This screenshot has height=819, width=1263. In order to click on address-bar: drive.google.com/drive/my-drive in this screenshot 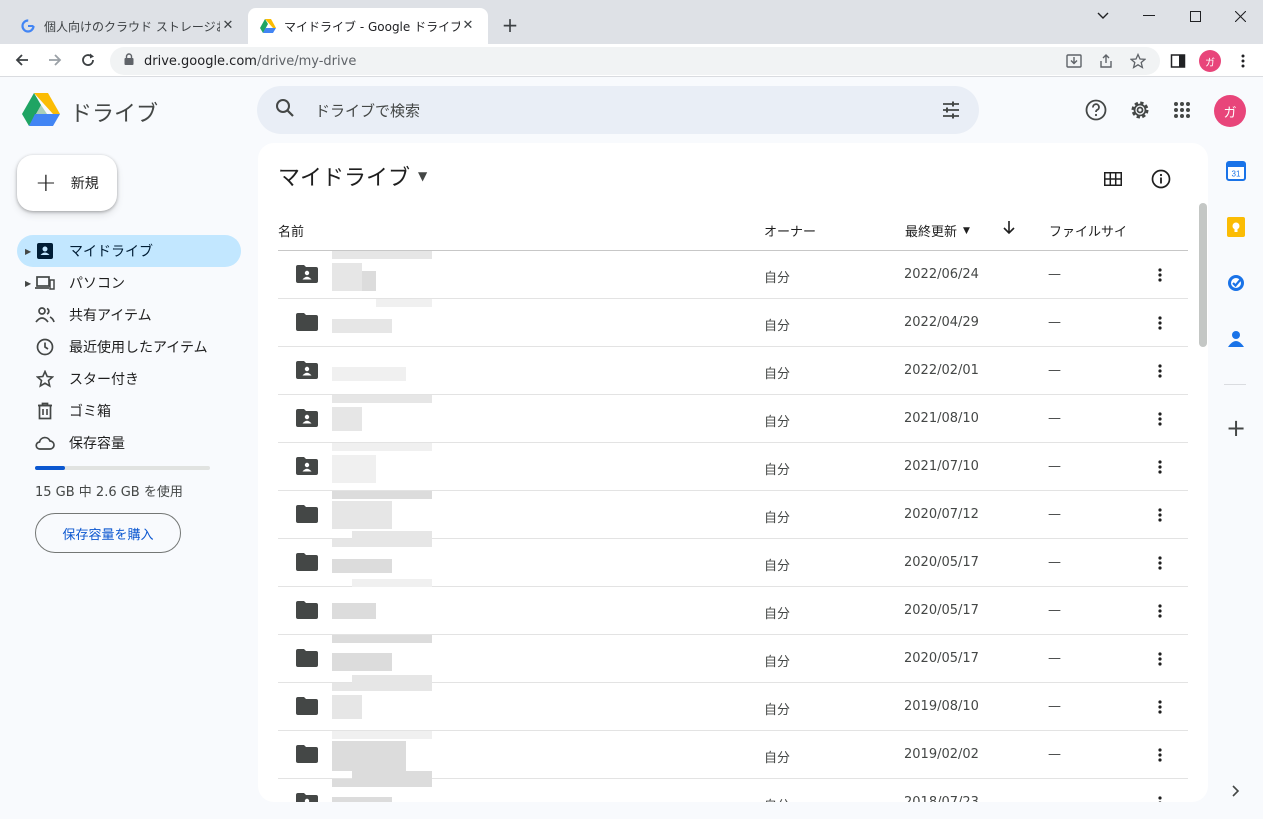, I will do `click(635, 61)`.